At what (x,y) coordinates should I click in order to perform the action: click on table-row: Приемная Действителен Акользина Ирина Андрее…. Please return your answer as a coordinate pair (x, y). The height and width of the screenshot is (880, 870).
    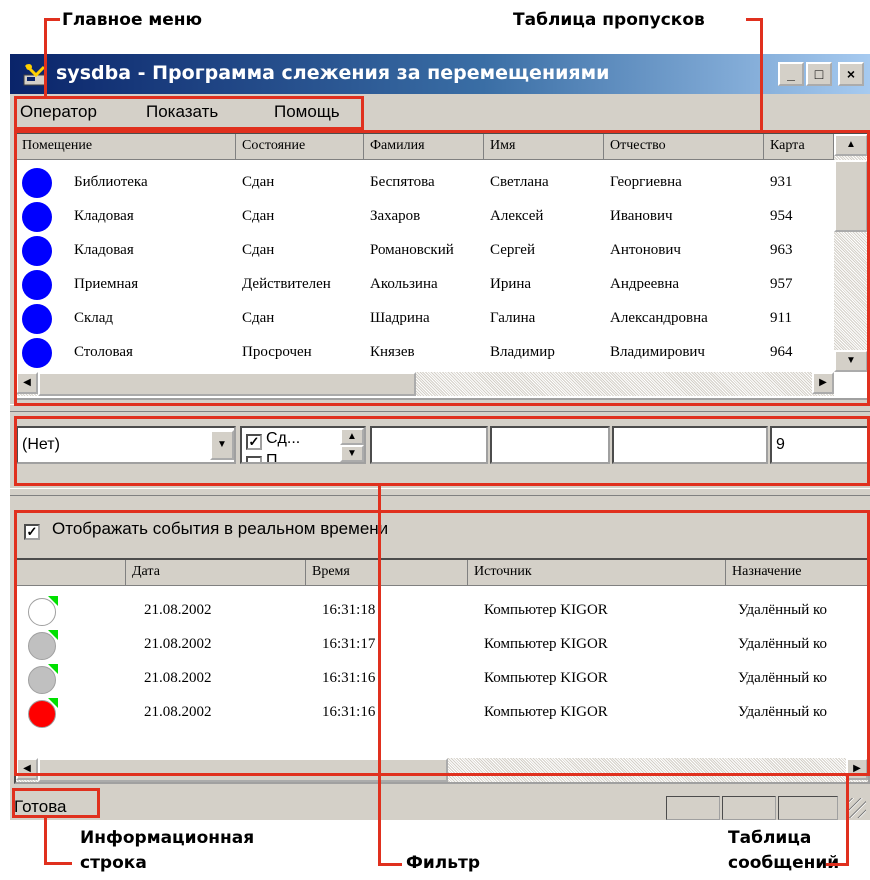
    Looking at the image, I should click on (425, 285).